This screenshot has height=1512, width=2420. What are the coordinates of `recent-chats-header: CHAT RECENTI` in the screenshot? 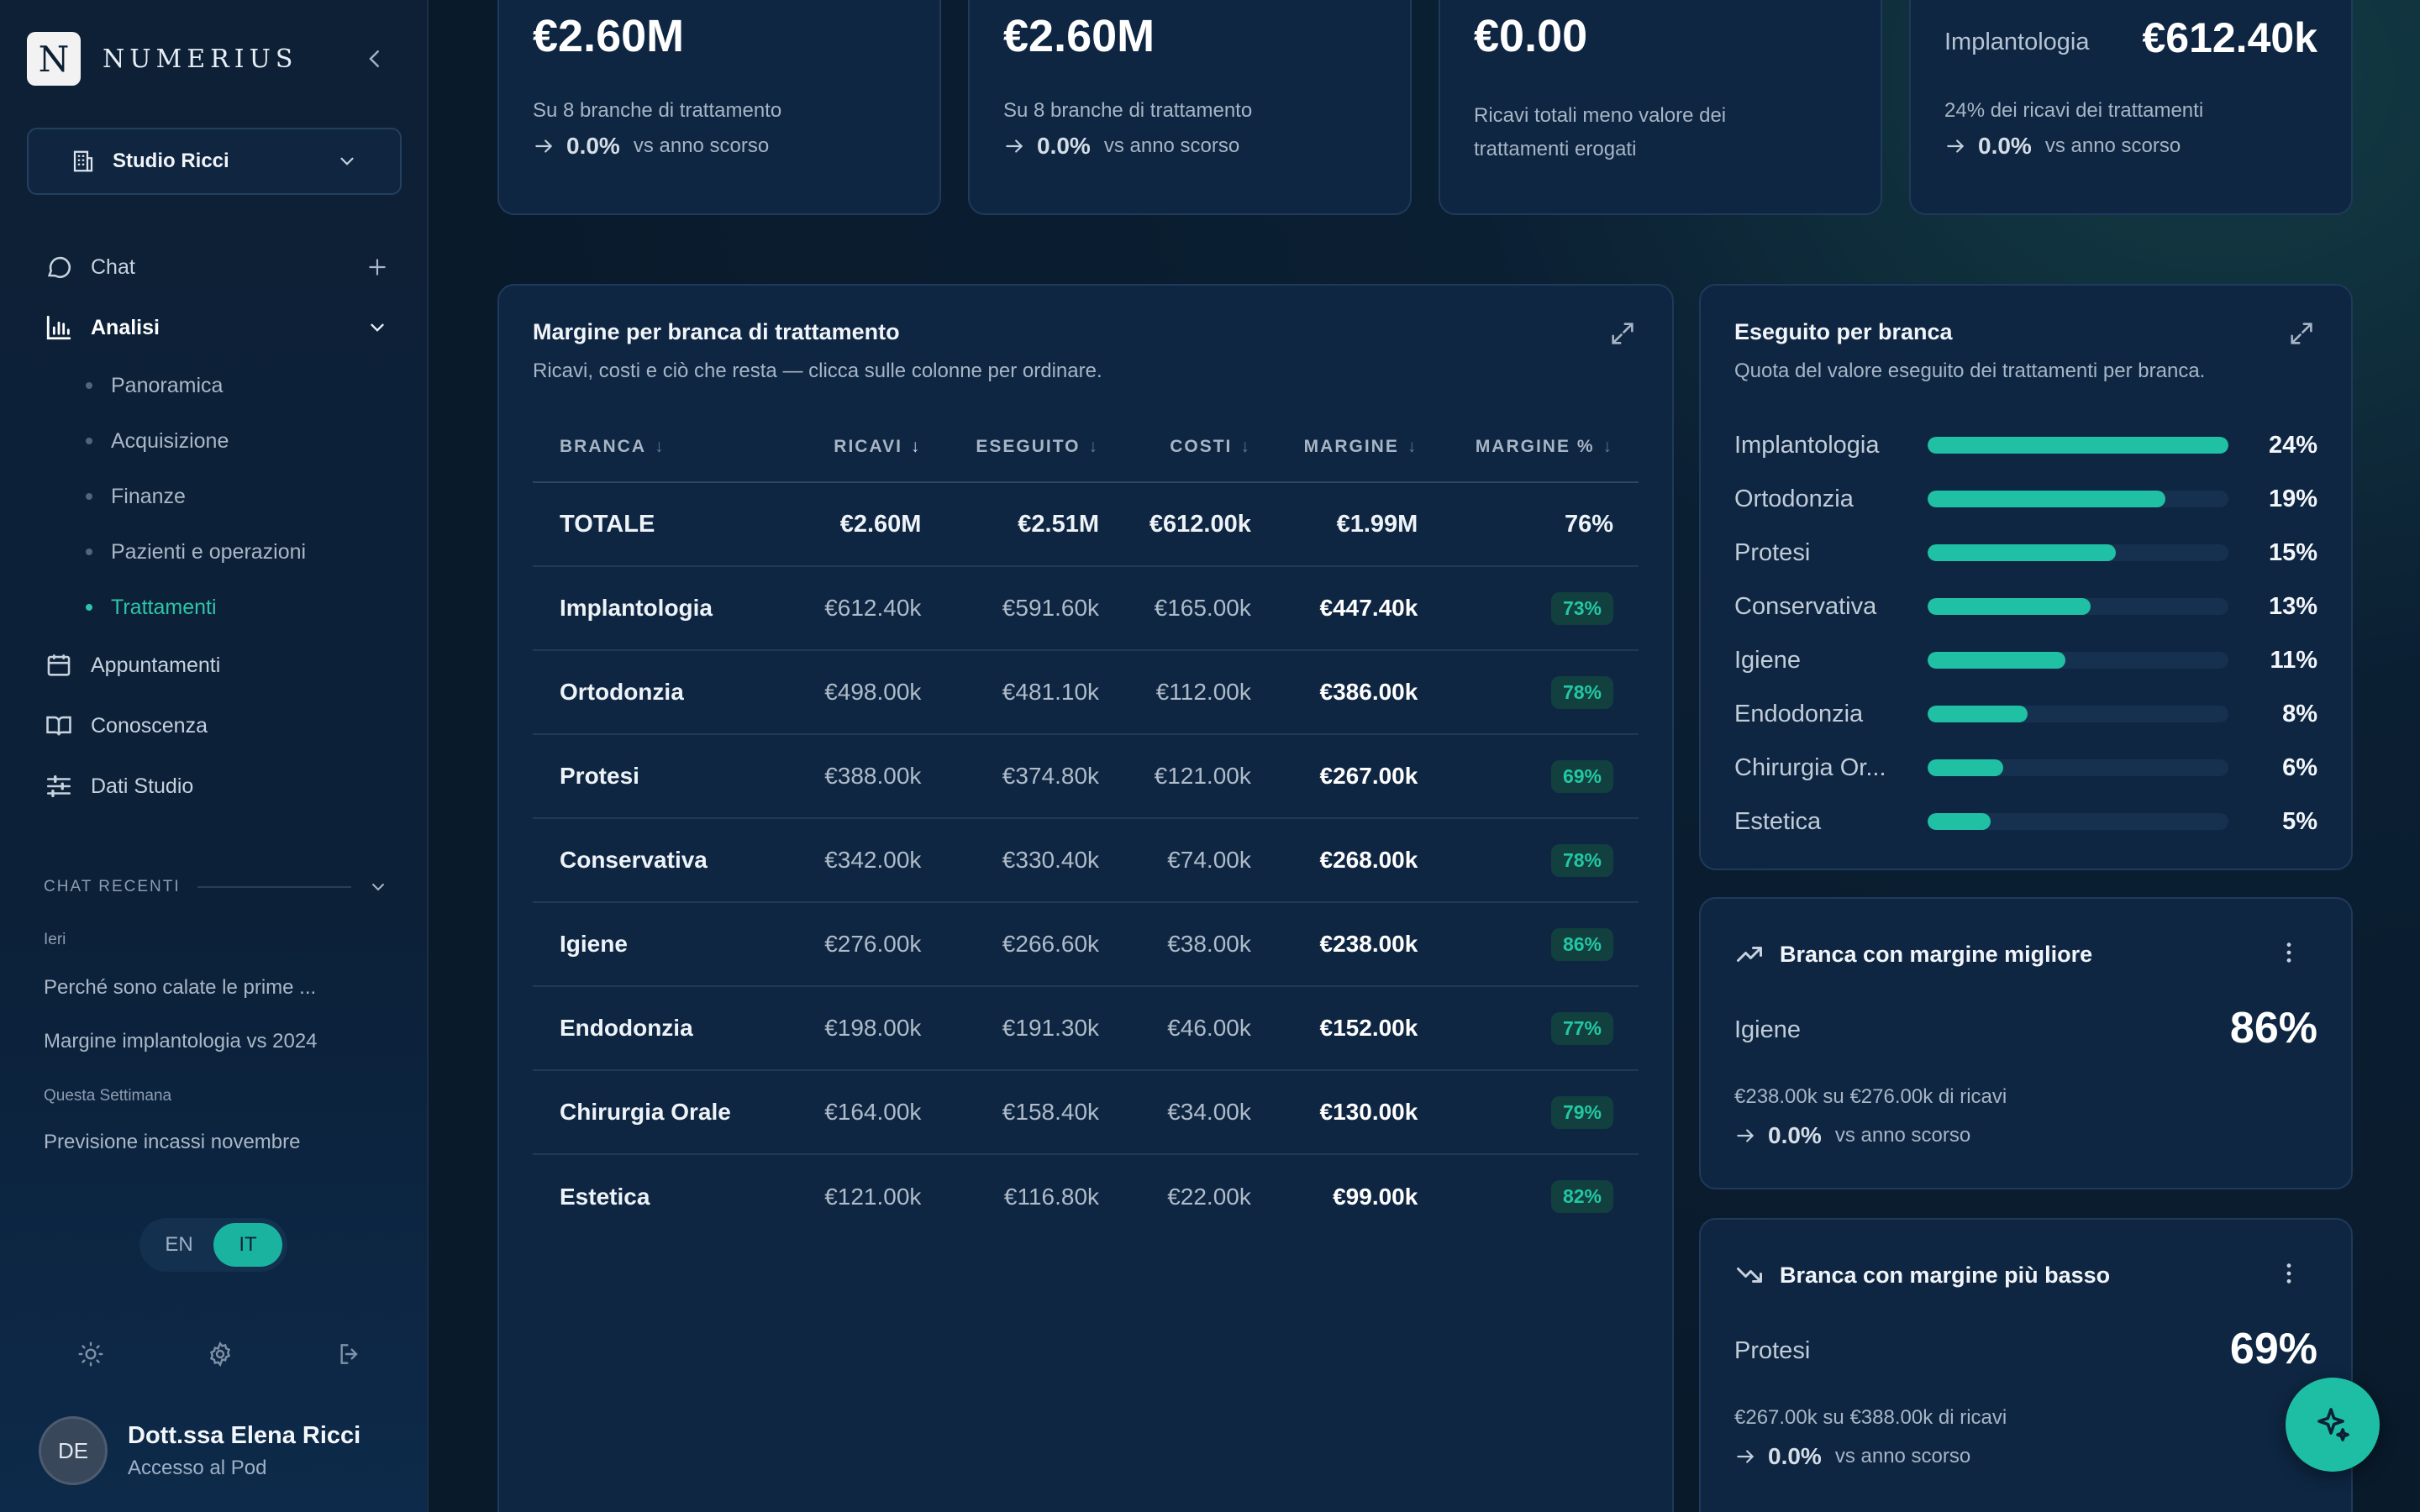 It's located at (216, 887).